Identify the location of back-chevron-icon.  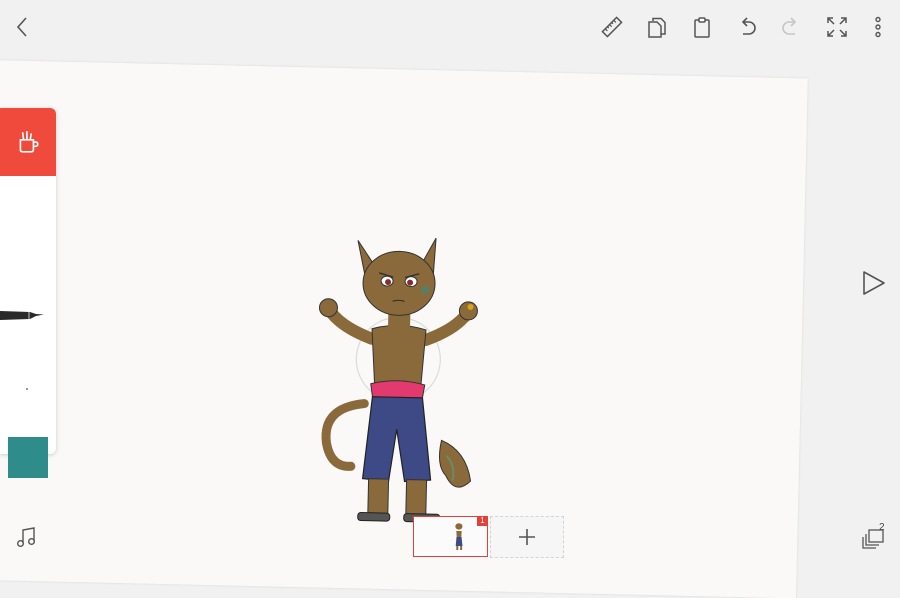
(23, 27).